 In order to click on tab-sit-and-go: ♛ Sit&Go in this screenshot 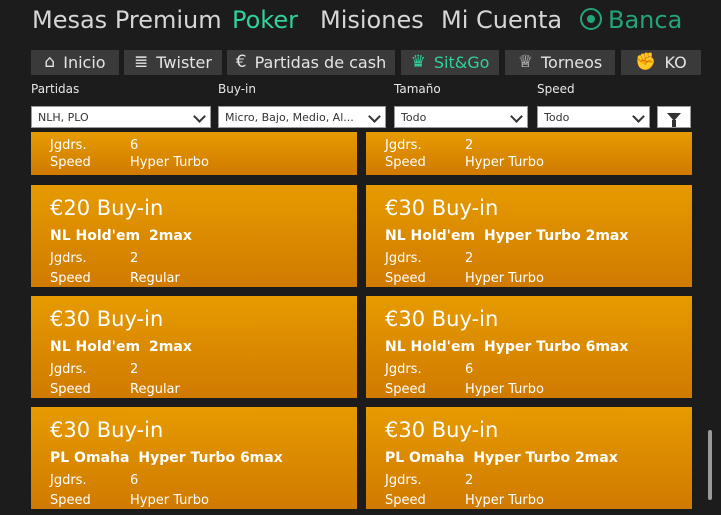, I will do `click(450, 62)`.